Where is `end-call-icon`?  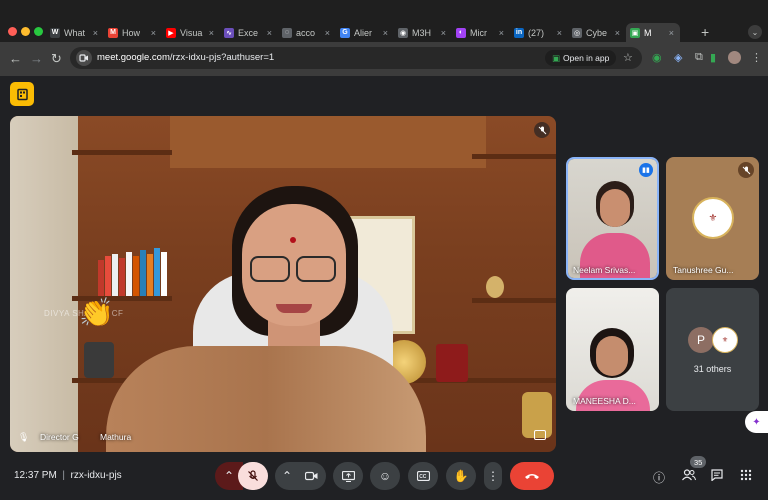
end-call-icon is located at coordinates (532, 476).